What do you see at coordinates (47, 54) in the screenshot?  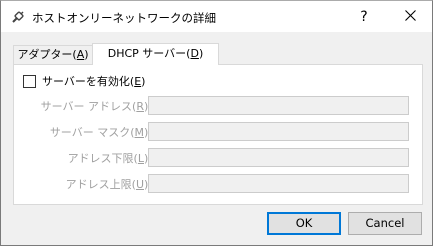 I see `tab-adapter-label: アダプター(` at bounding box center [47, 54].